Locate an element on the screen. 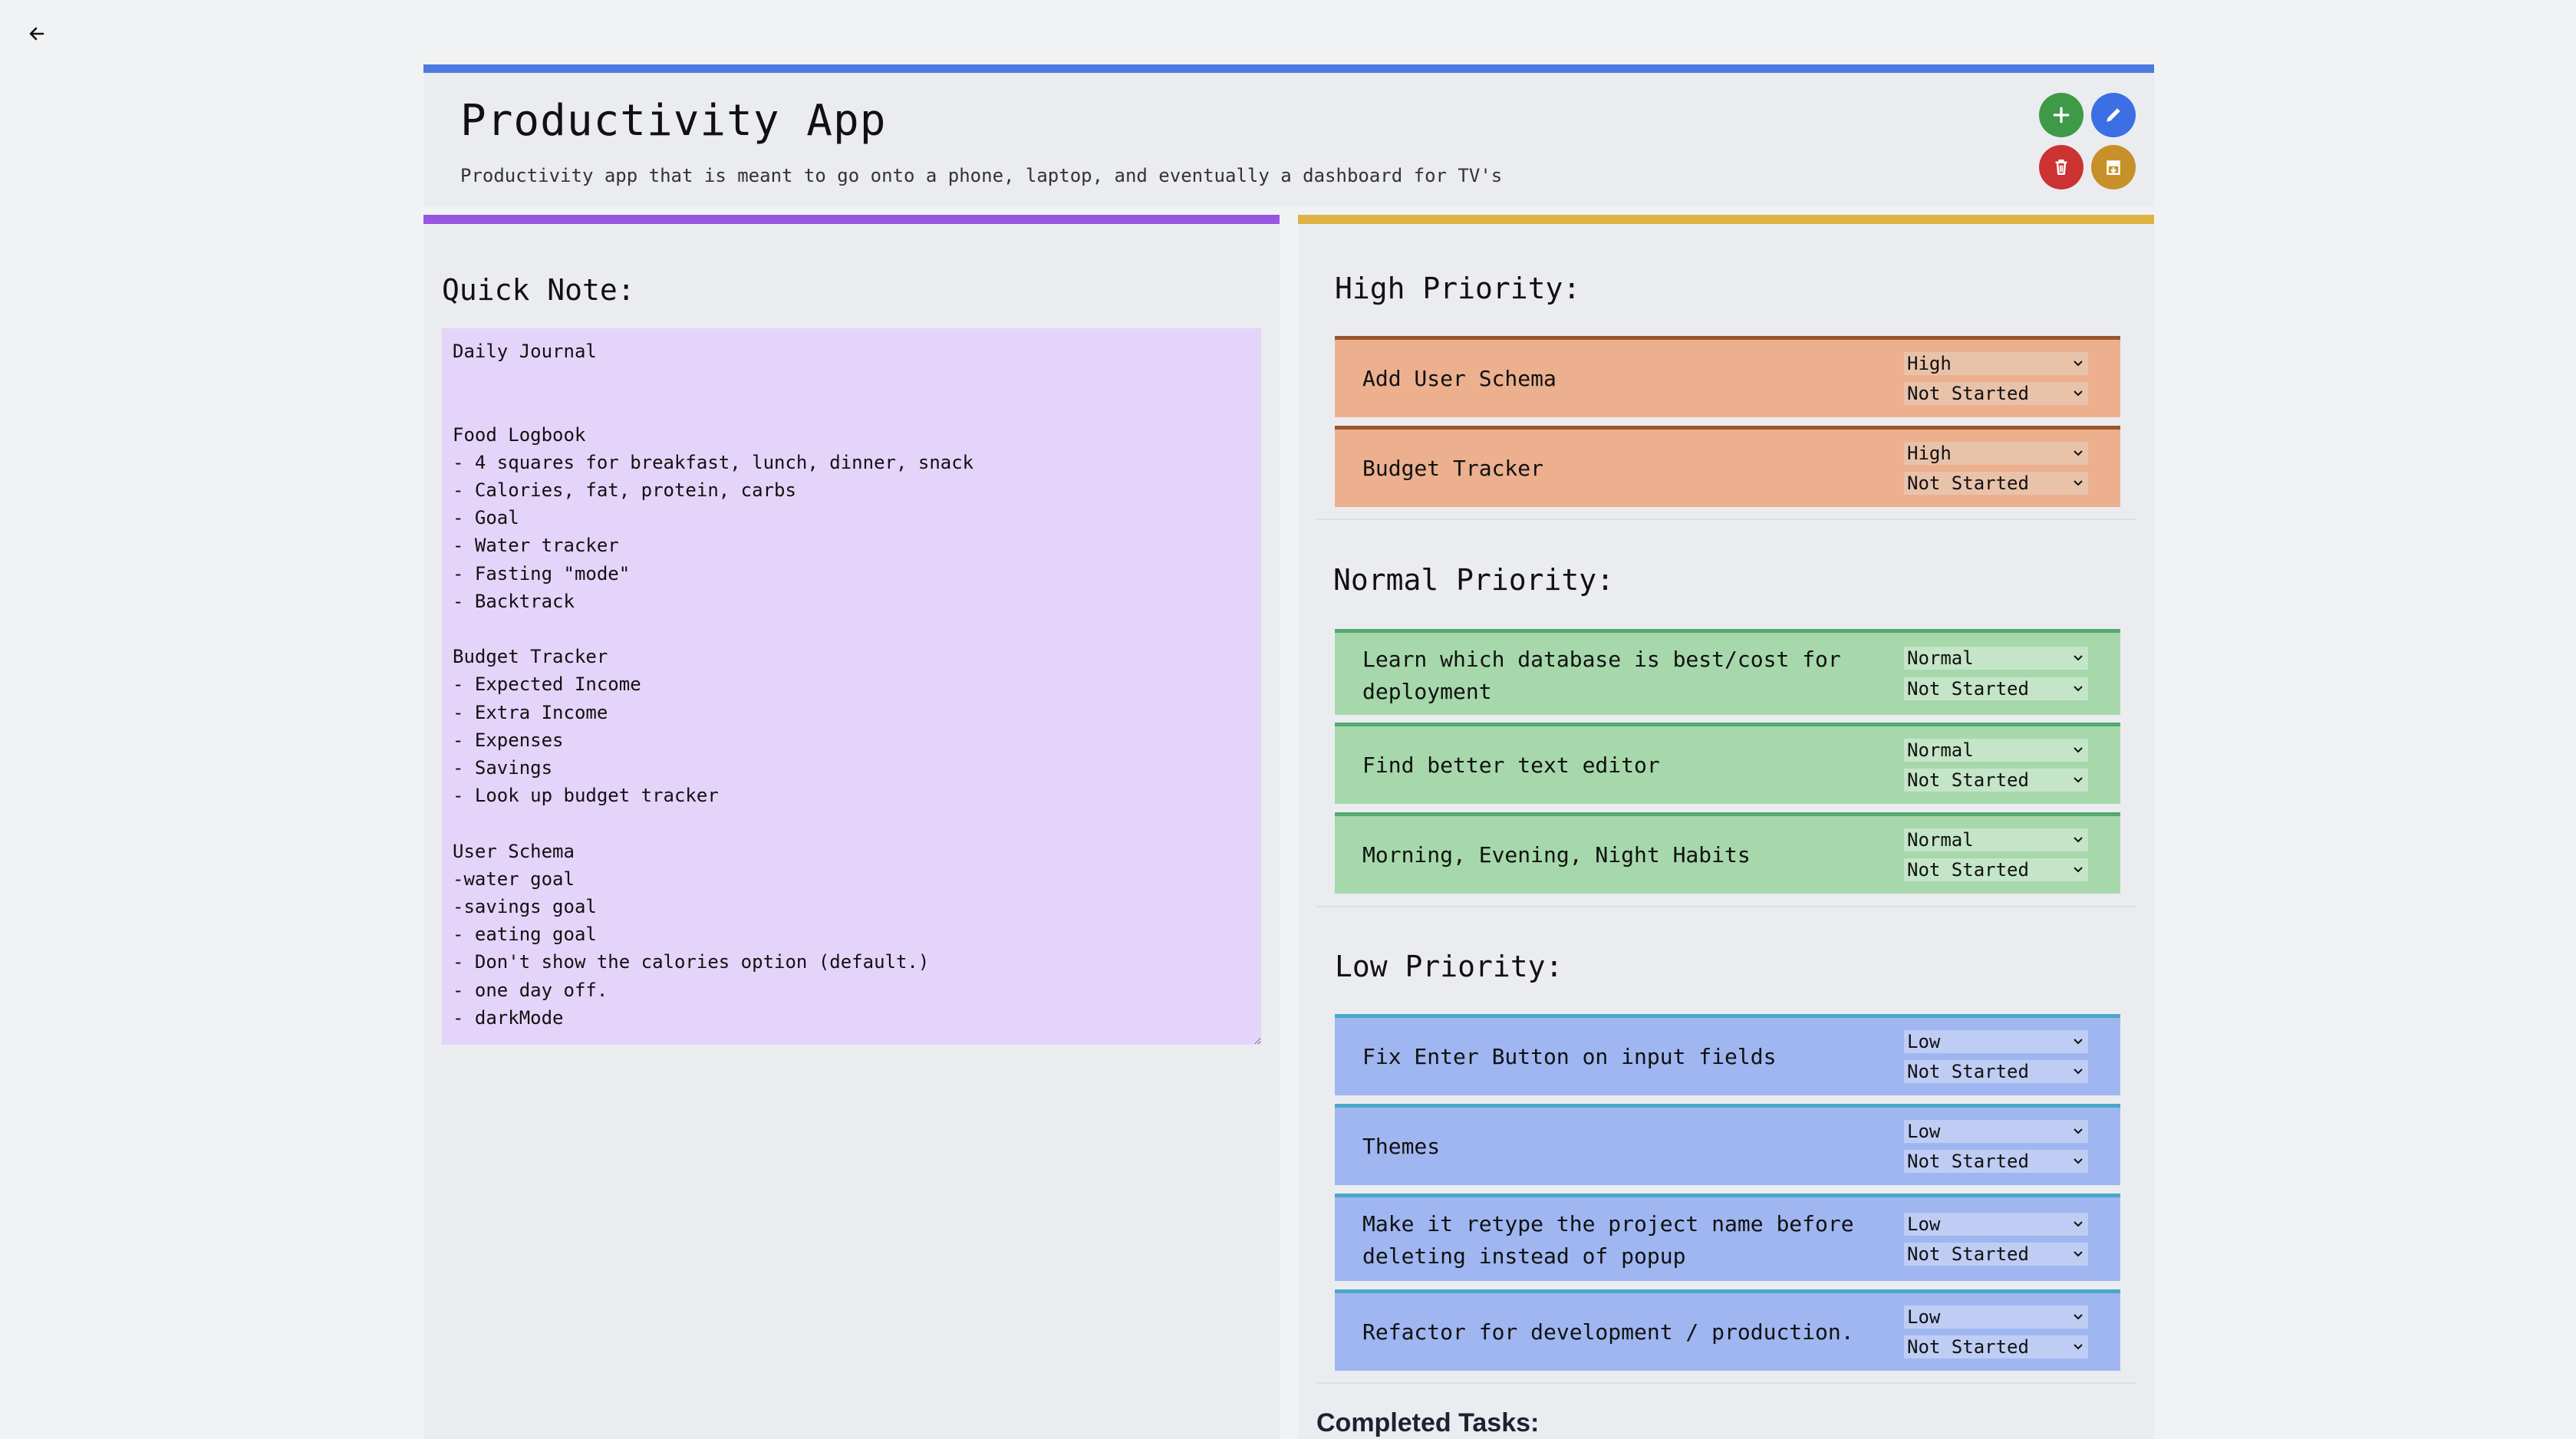 The height and width of the screenshot is (1439, 2576). archive-icon is located at coordinates (2113, 167).